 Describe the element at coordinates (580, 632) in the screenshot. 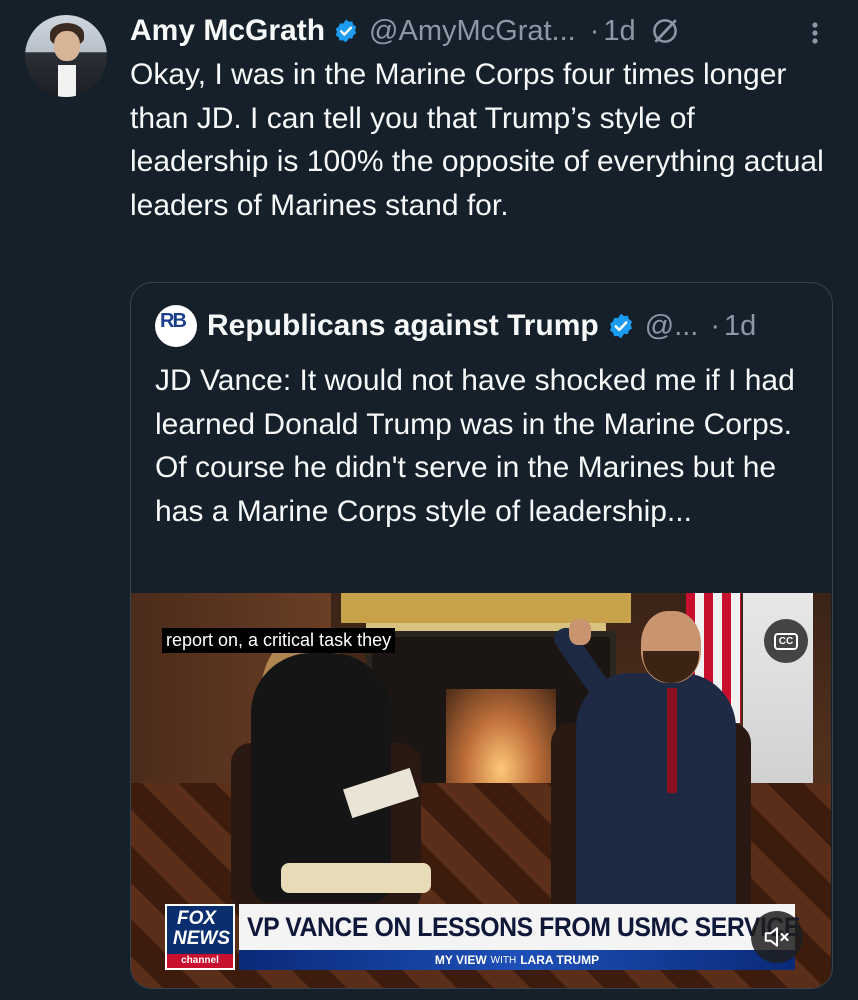

I see `video-guest-hand` at that location.